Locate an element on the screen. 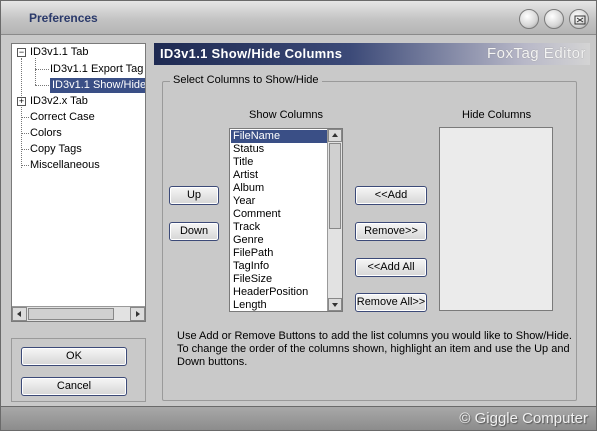  add-all-button: <<Add All is located at coordinates (391, 267).